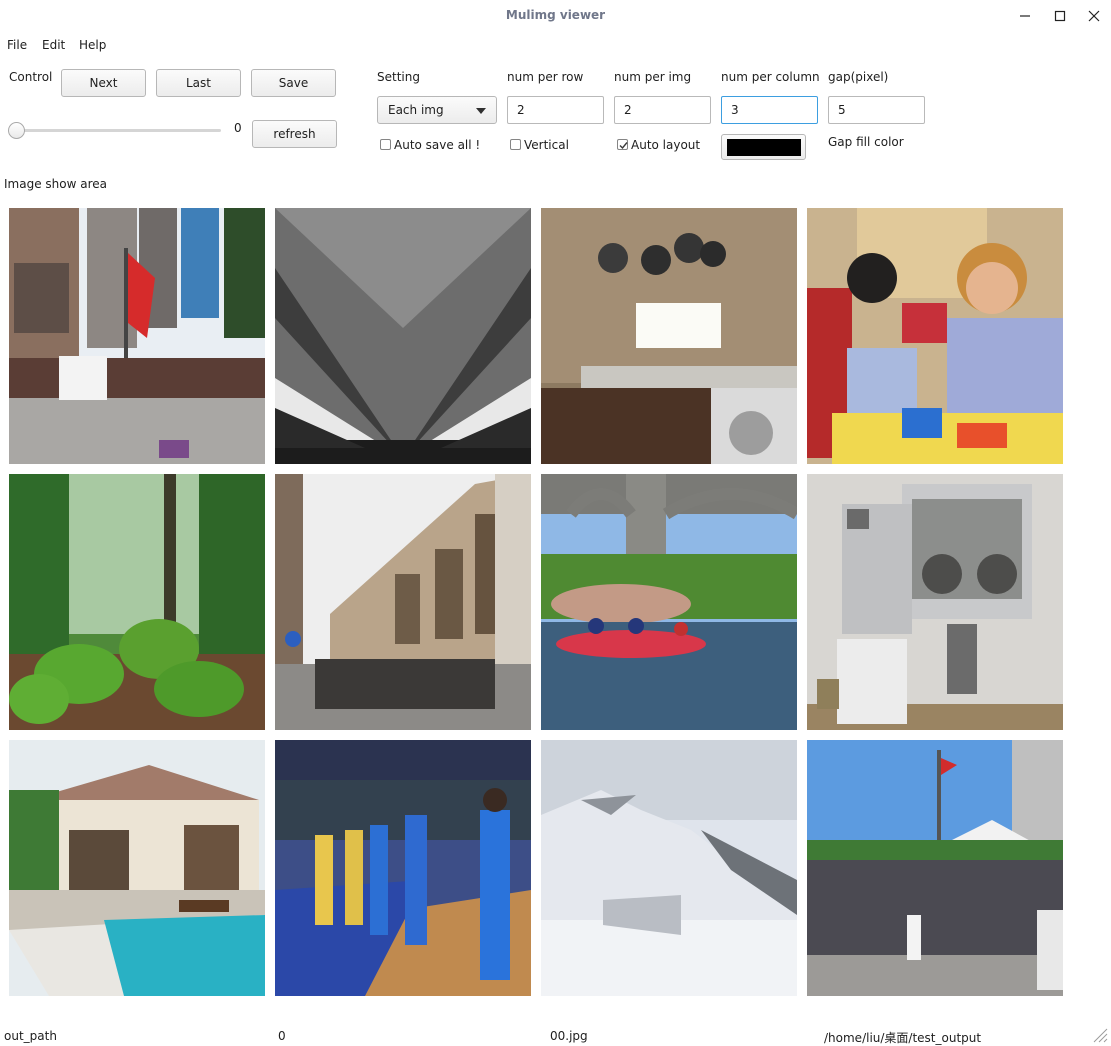 The height and width of the screenshot is (1046, 1111). I want to click on slider-value: 0, so click(238, 128).